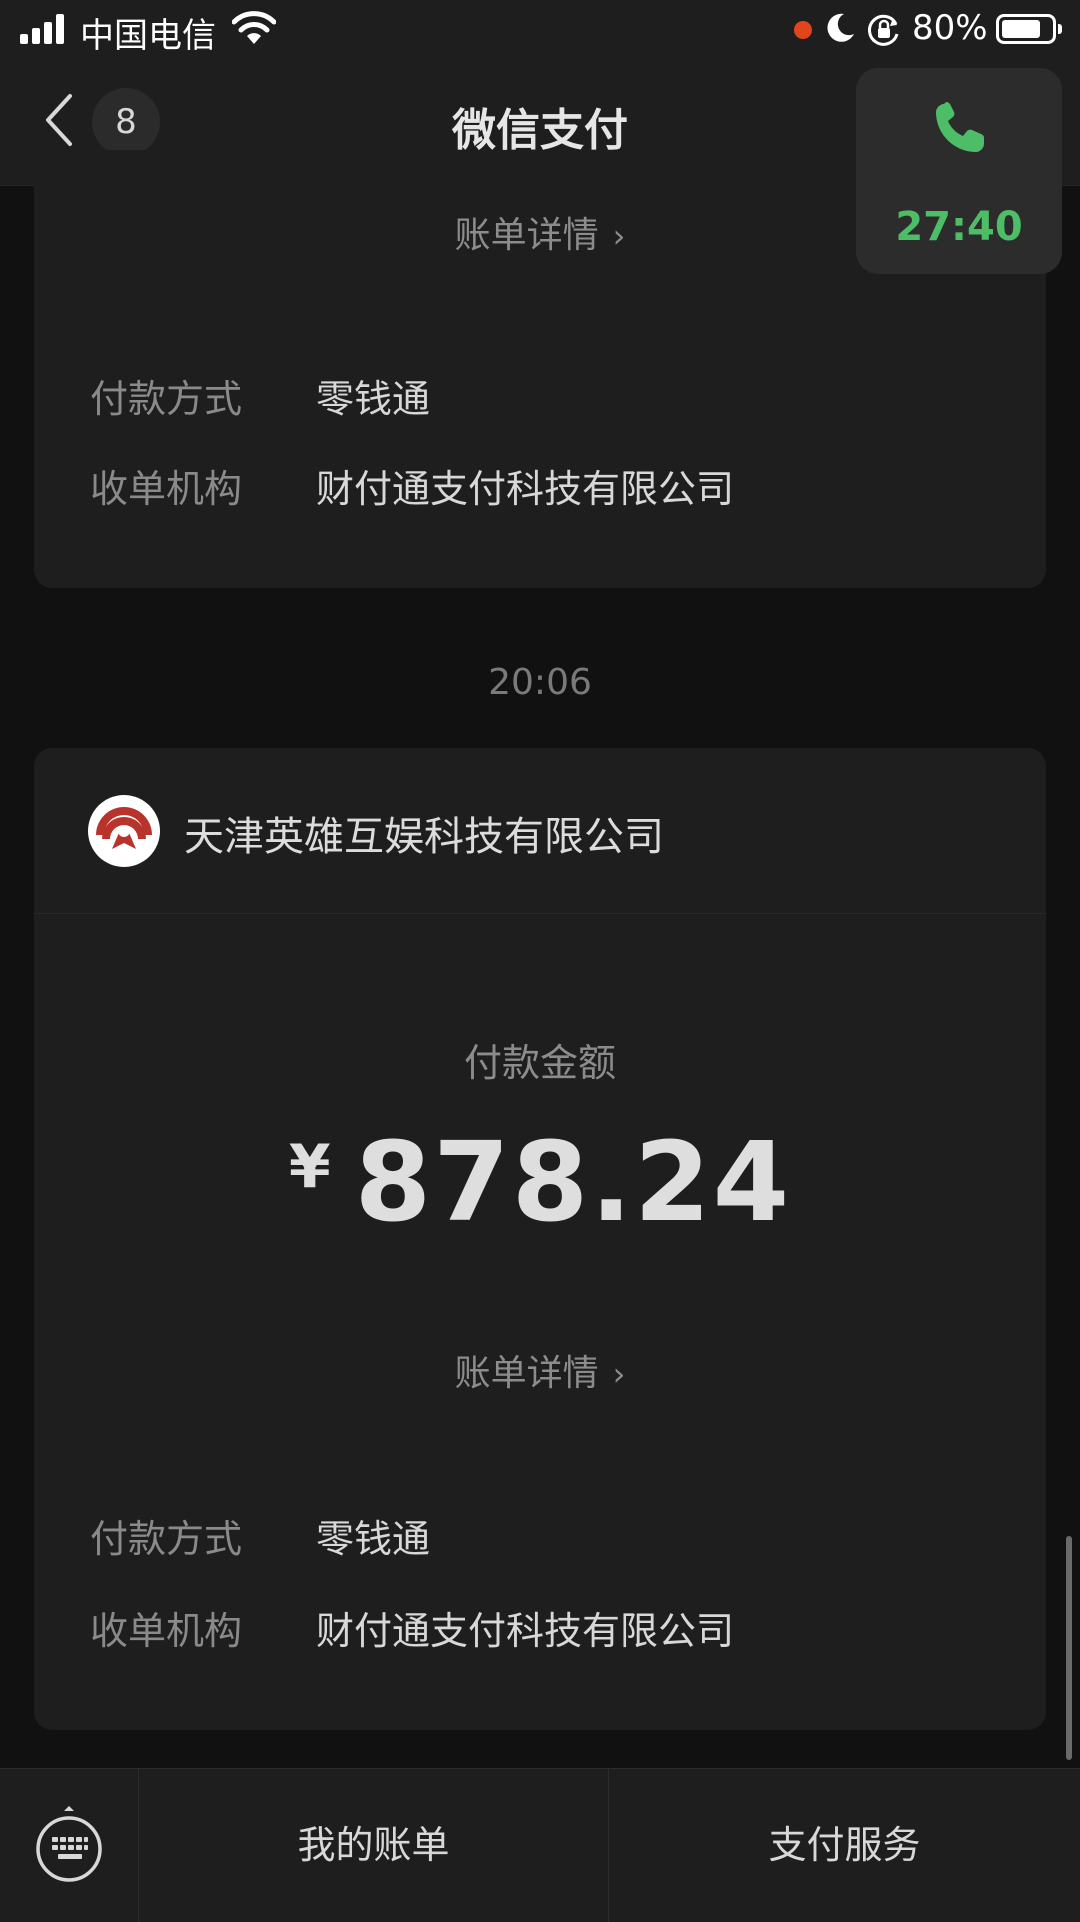 The image size is (1080, 1922). What do you see at coordinates (1069, 1648) in the screenshot?
I see `scrollbar` at bounding box center [1069, 1648].